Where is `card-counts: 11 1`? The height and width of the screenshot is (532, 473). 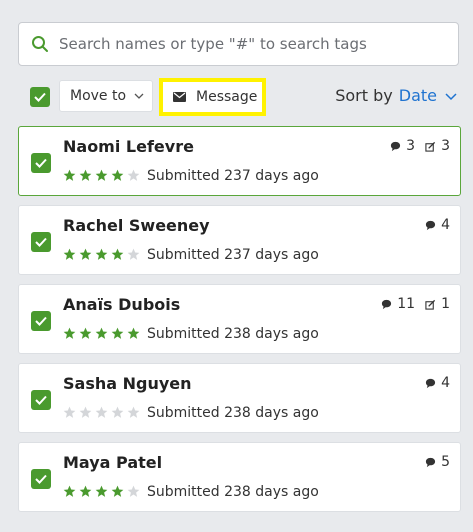
card-counts: 11 1 is located at coordinates (415, 304).